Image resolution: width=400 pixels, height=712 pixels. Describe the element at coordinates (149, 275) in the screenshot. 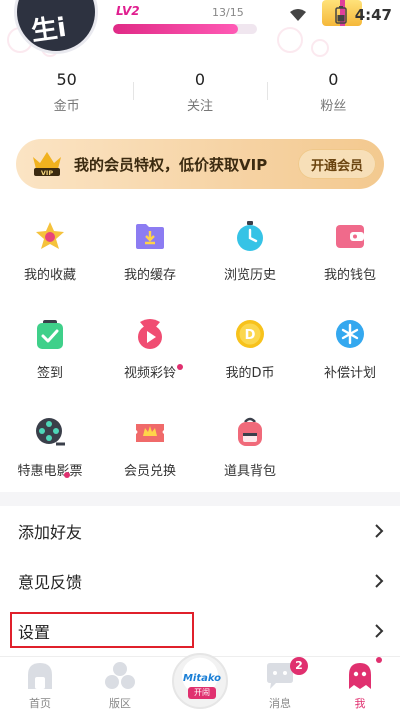

I see `grid-item-label: 我的缓存` at that location.